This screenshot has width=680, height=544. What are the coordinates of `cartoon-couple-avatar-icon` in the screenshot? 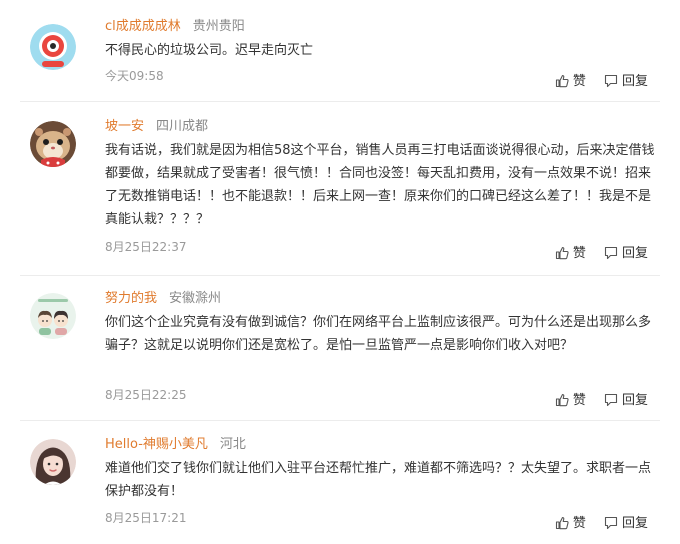 It's located at (53, 316).